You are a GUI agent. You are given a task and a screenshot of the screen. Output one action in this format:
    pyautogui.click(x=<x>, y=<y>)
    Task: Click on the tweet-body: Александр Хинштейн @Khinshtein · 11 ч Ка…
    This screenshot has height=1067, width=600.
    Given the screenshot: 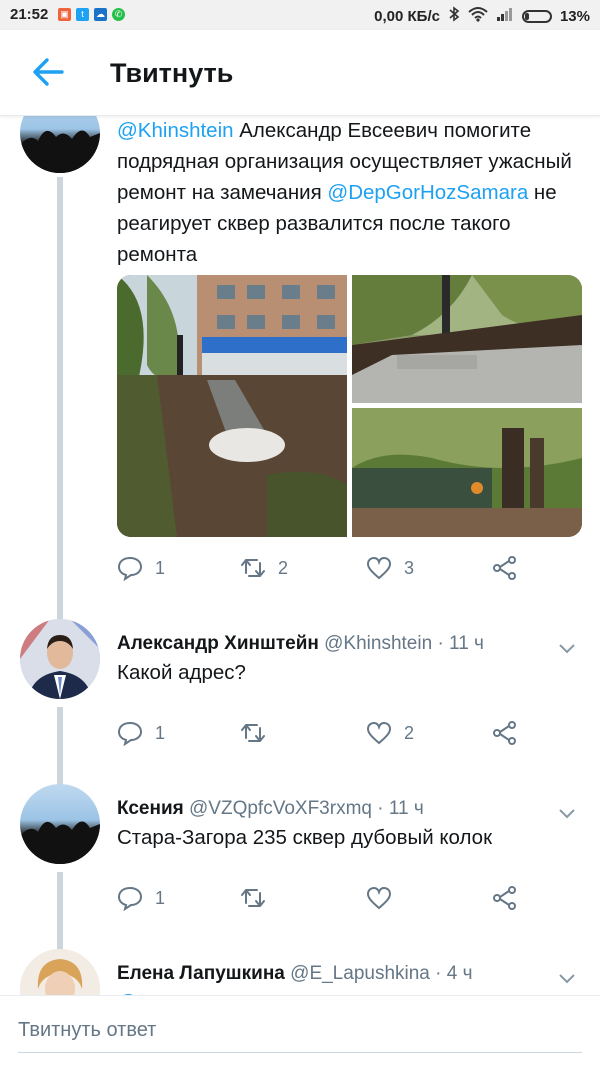 What is the action you would take?
    pyautogui.click(x=352, y=660)
    